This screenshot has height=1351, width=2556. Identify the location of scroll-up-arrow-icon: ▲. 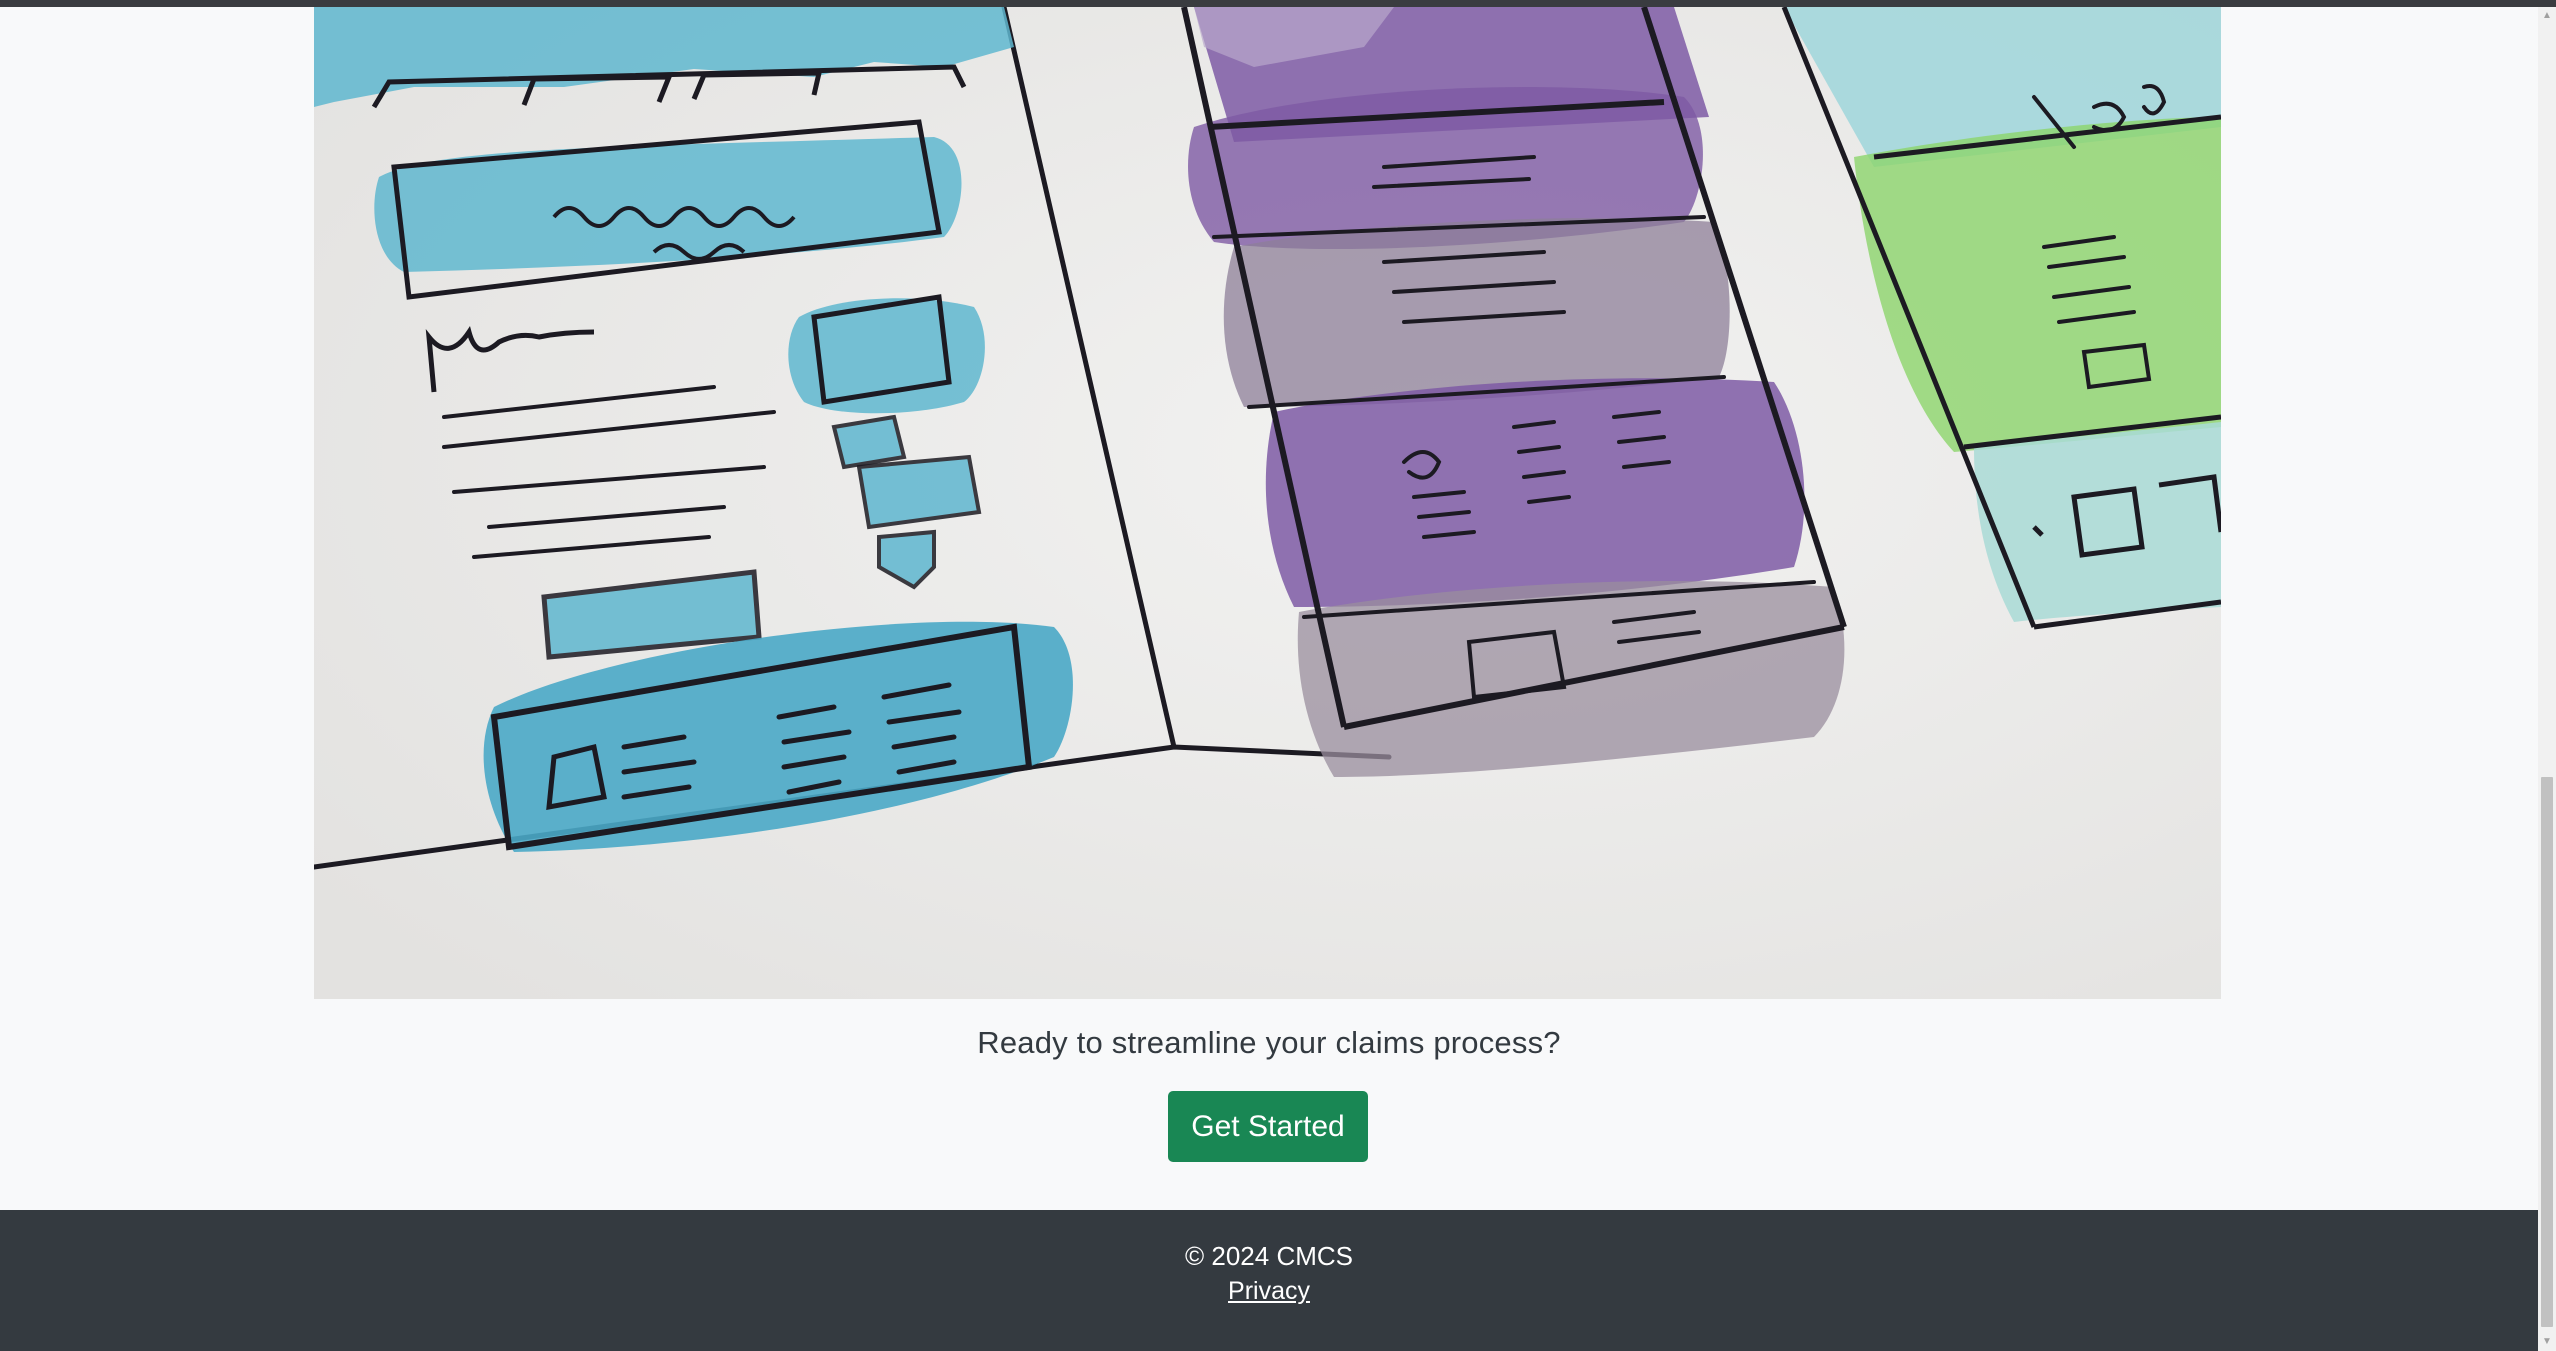
(2547, 16).